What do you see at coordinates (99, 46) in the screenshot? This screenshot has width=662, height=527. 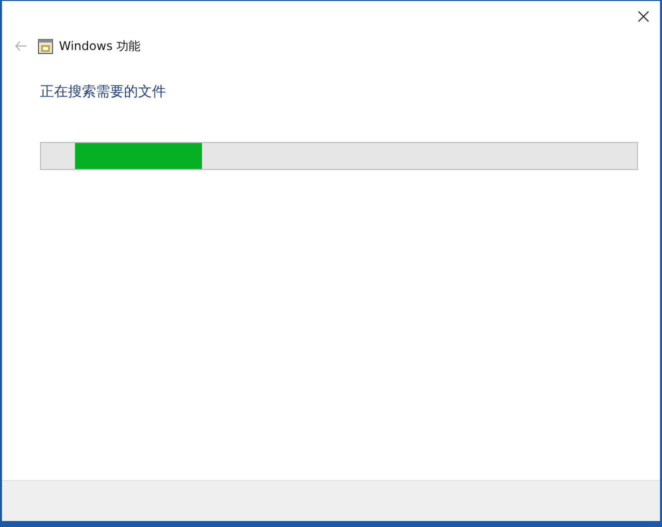 I see `window-title: Windows 功能` at bounding box center [99, 46].